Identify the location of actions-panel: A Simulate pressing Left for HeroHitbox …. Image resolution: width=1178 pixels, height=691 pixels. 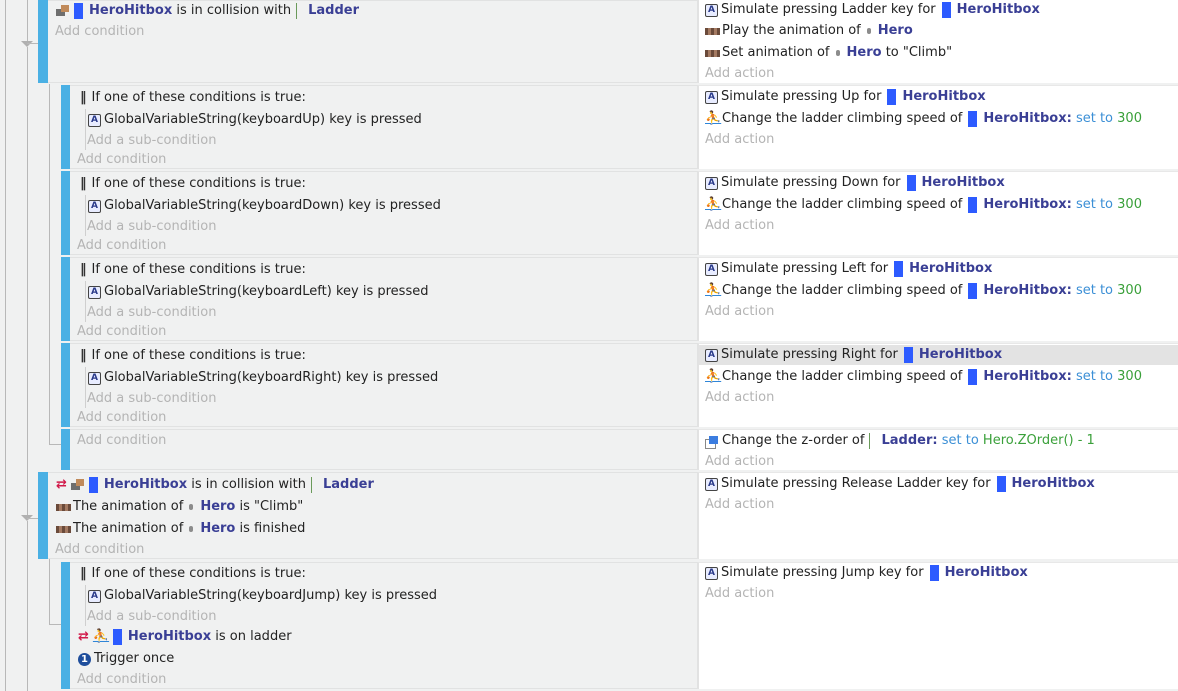
(938, 299).